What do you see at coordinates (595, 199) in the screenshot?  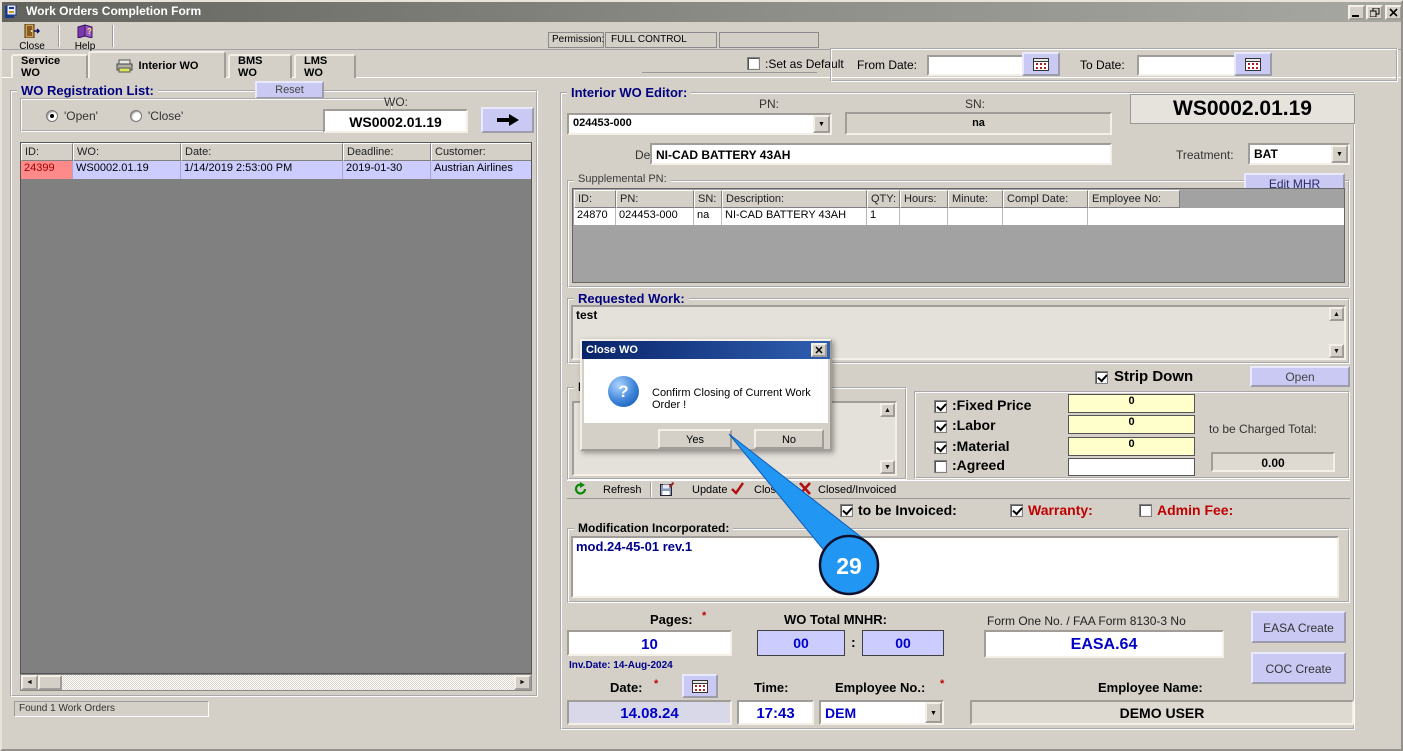 I see `supp-col-id: ID:` at bounding box center [595, 199].